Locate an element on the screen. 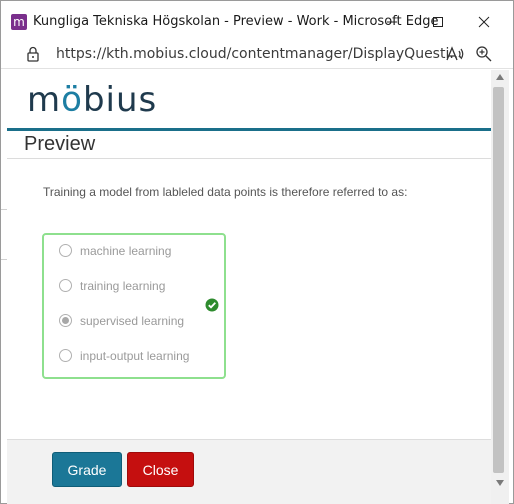 This screenshot has width=514, height=504. logo-area: möbius is located at coordinates (249, 99).